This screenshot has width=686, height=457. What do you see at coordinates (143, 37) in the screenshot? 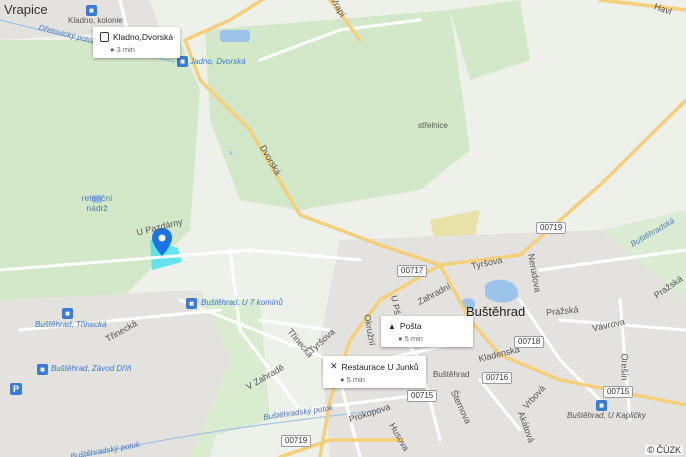
I see `poi-bus-name: Kladno,Dvorská` at bounding box center [143, 37].